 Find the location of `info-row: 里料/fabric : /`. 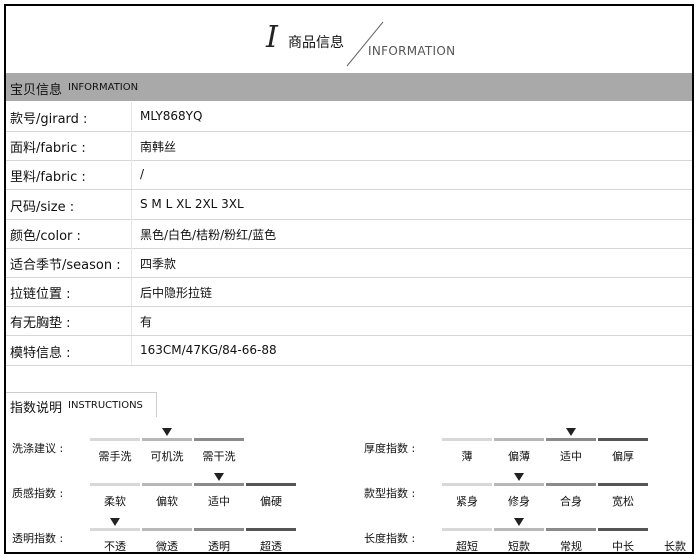

info-row: 里料/fabric : / is located at coordinates (349, 175).